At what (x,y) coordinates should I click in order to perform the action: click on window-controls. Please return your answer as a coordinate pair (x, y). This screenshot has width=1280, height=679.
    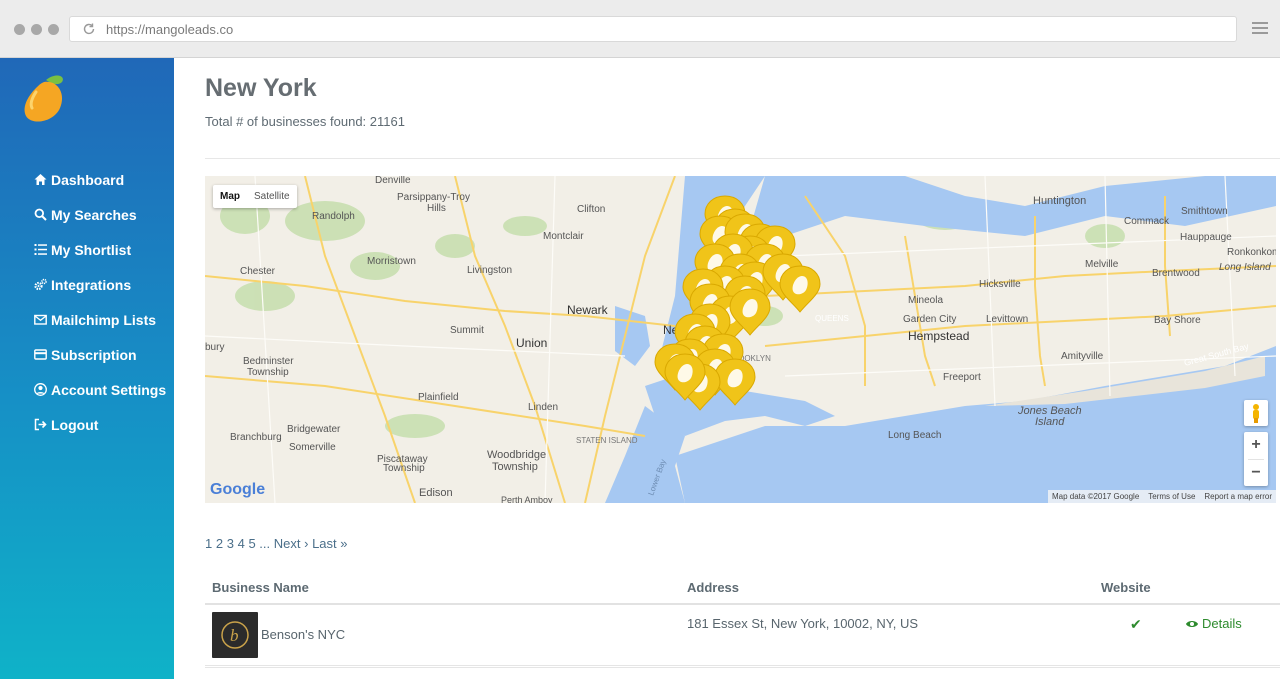
    Looking at the image, I should click on (36, 29).